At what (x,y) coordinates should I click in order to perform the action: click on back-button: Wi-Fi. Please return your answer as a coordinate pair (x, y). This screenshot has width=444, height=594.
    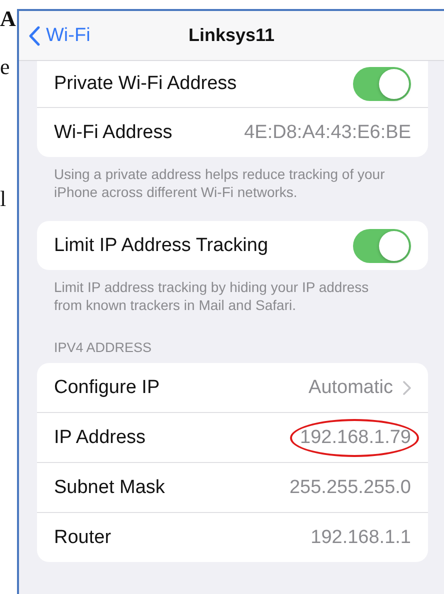
    Looking at the image, I should click on (59, 35).